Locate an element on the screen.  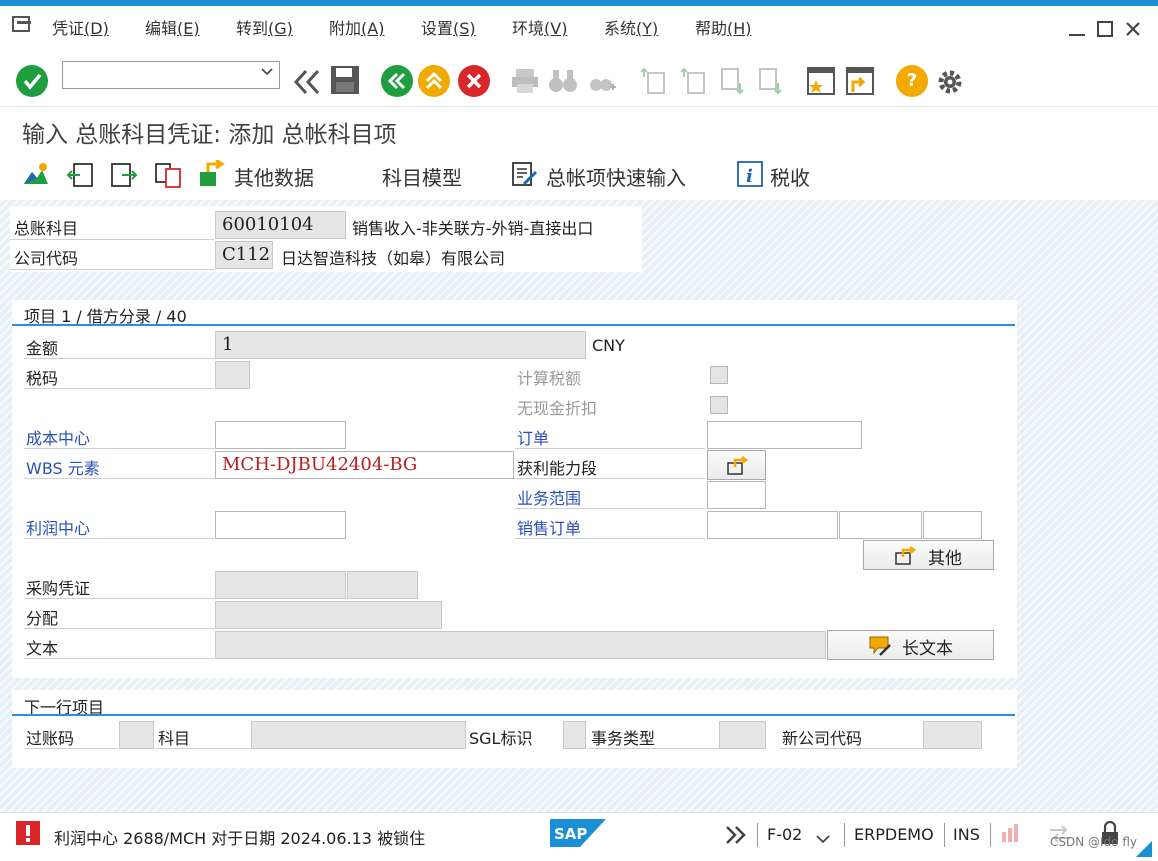
menu-environment: 环境(V) is located at coordinates (539, 27).